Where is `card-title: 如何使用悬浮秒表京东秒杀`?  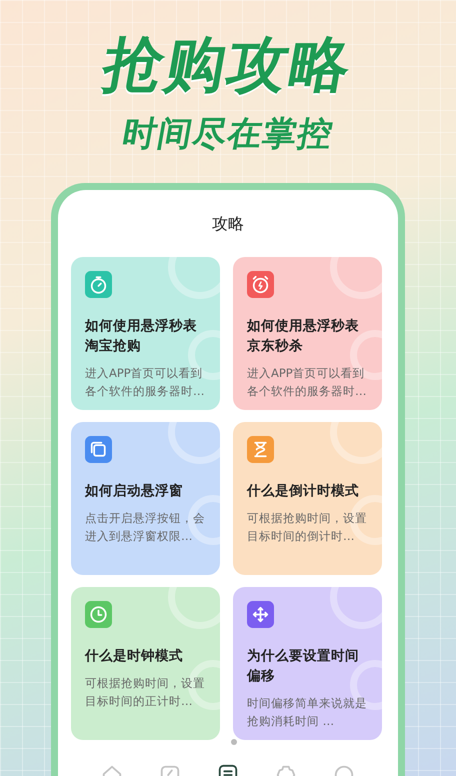
card-title: 如何使用悬浮秒表京东秒杀 is located at coordinates (303, 336).